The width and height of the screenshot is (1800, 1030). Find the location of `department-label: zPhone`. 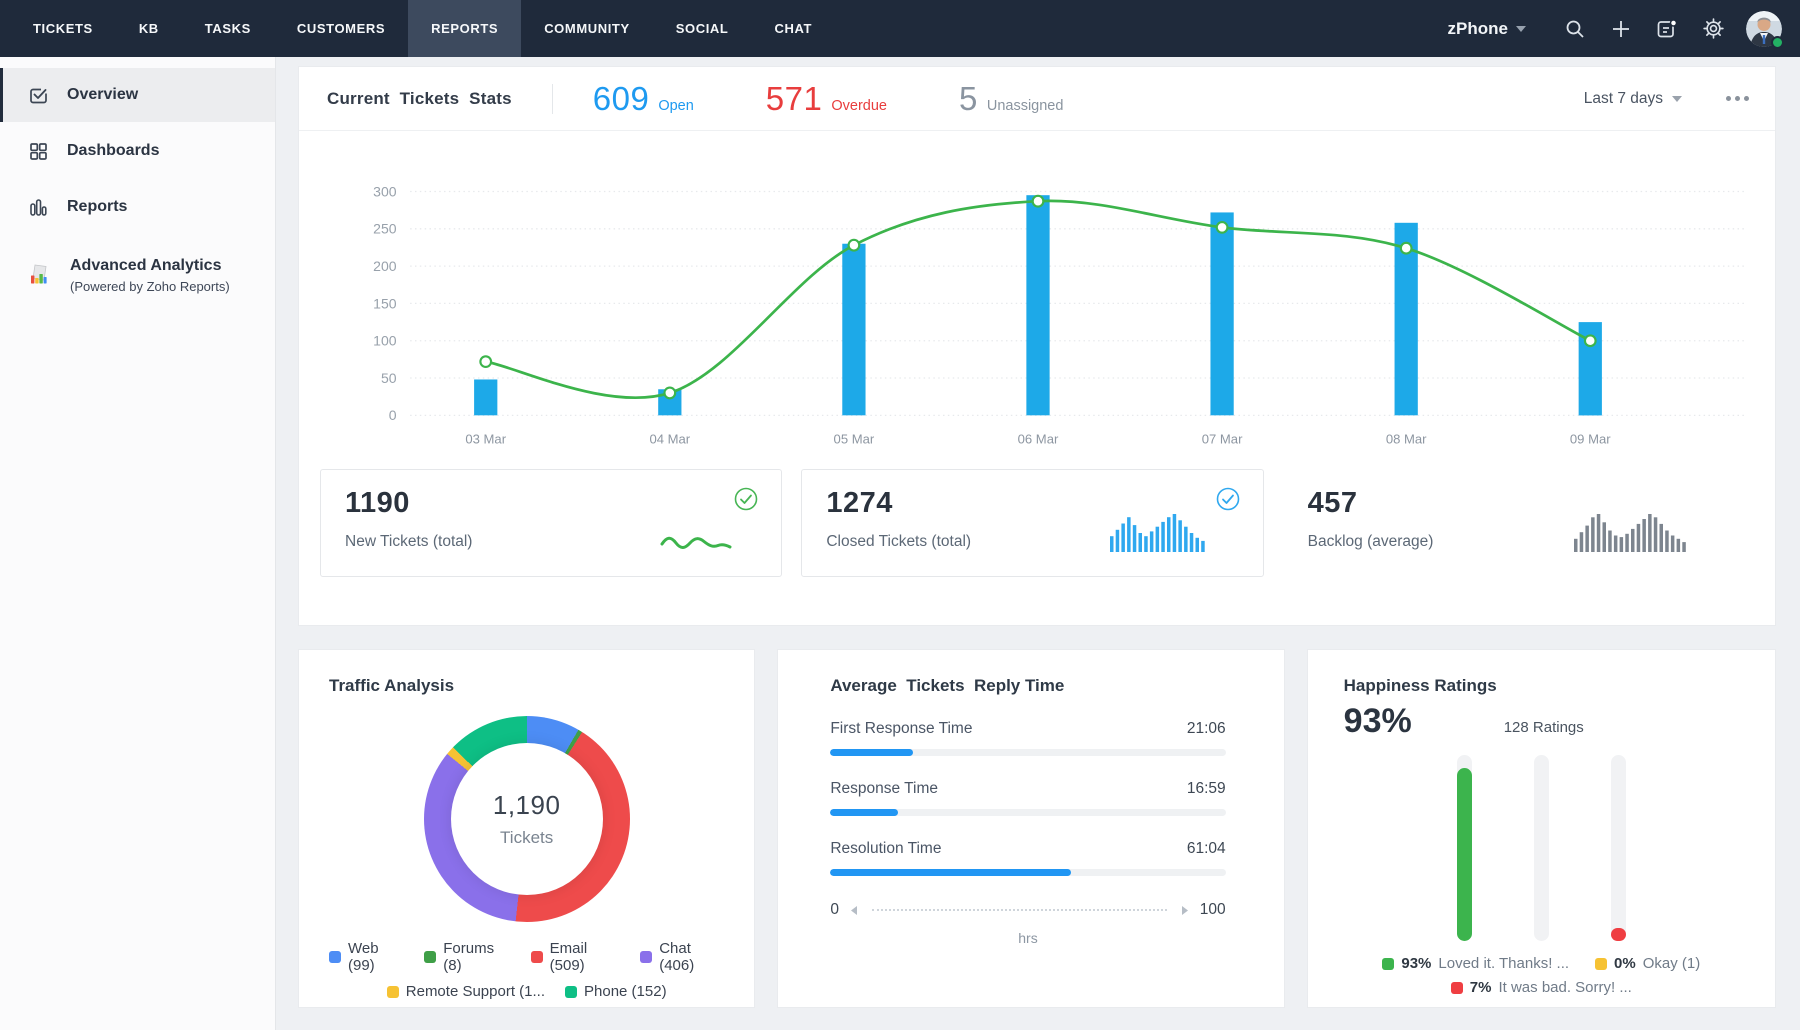

department-label: zPhone is located at coordinates (1477, 28).